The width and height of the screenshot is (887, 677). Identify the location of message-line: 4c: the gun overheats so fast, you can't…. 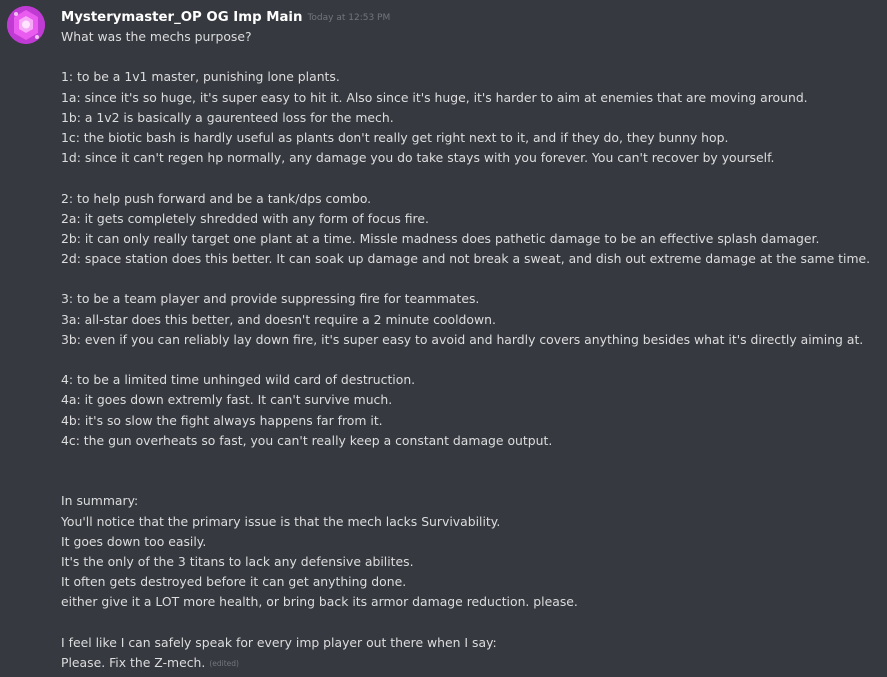
(468, 441).